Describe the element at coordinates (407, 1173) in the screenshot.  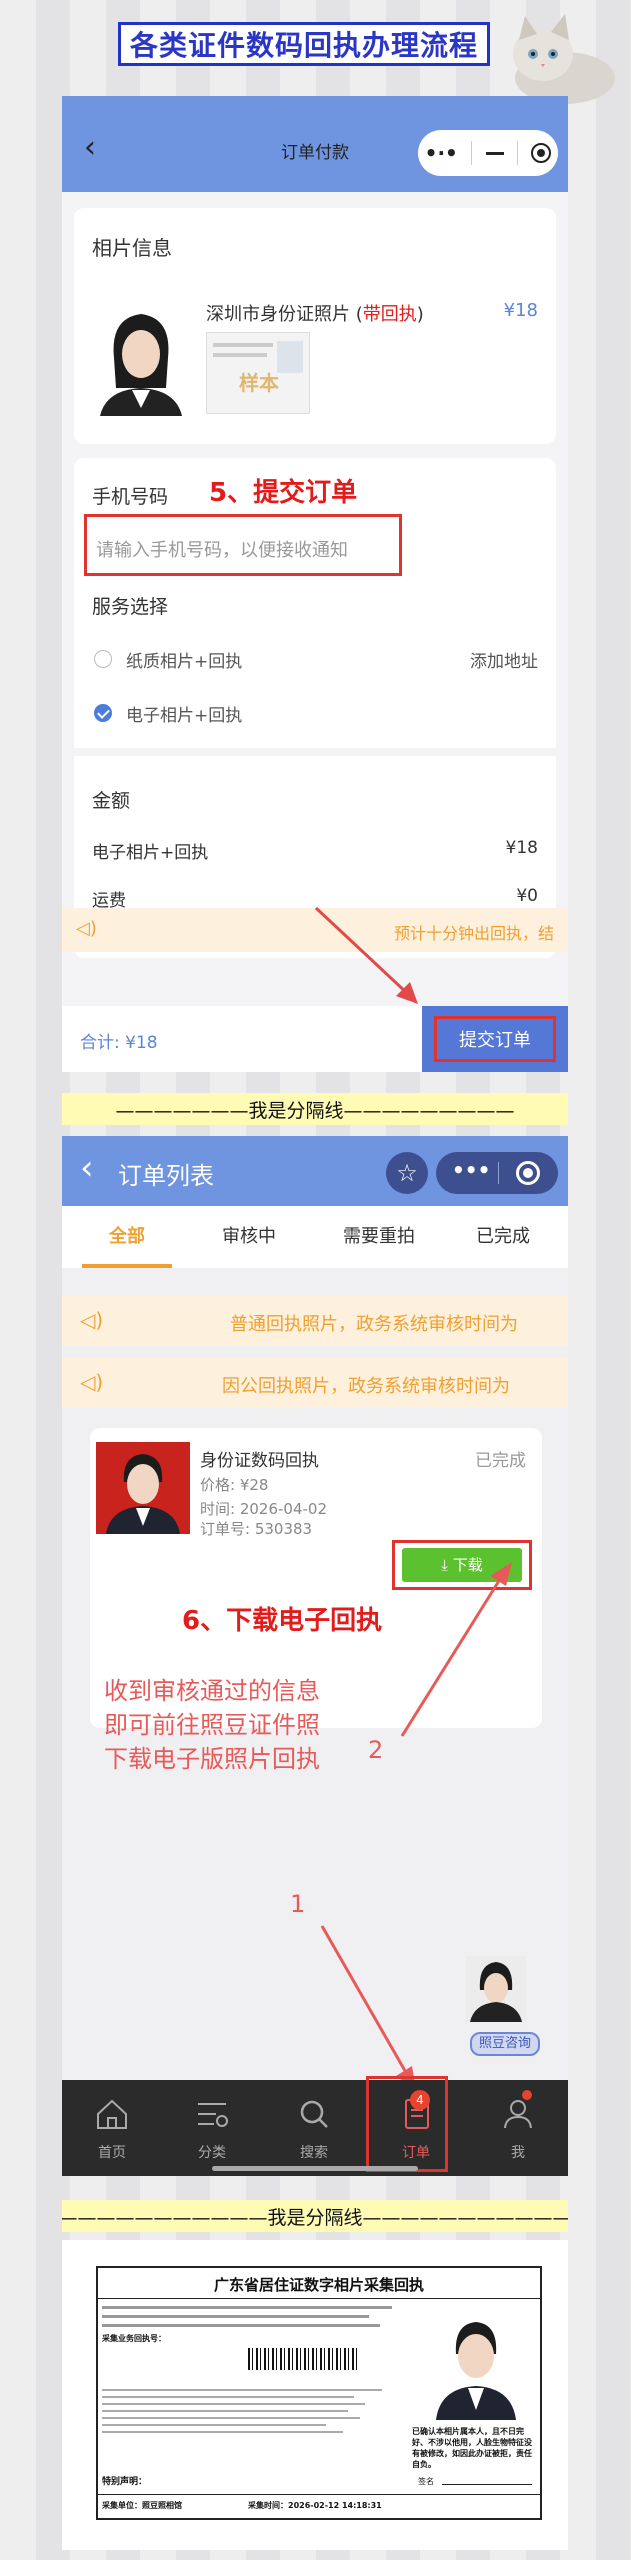
I see `favorite-star-icon: ☆` at that location.